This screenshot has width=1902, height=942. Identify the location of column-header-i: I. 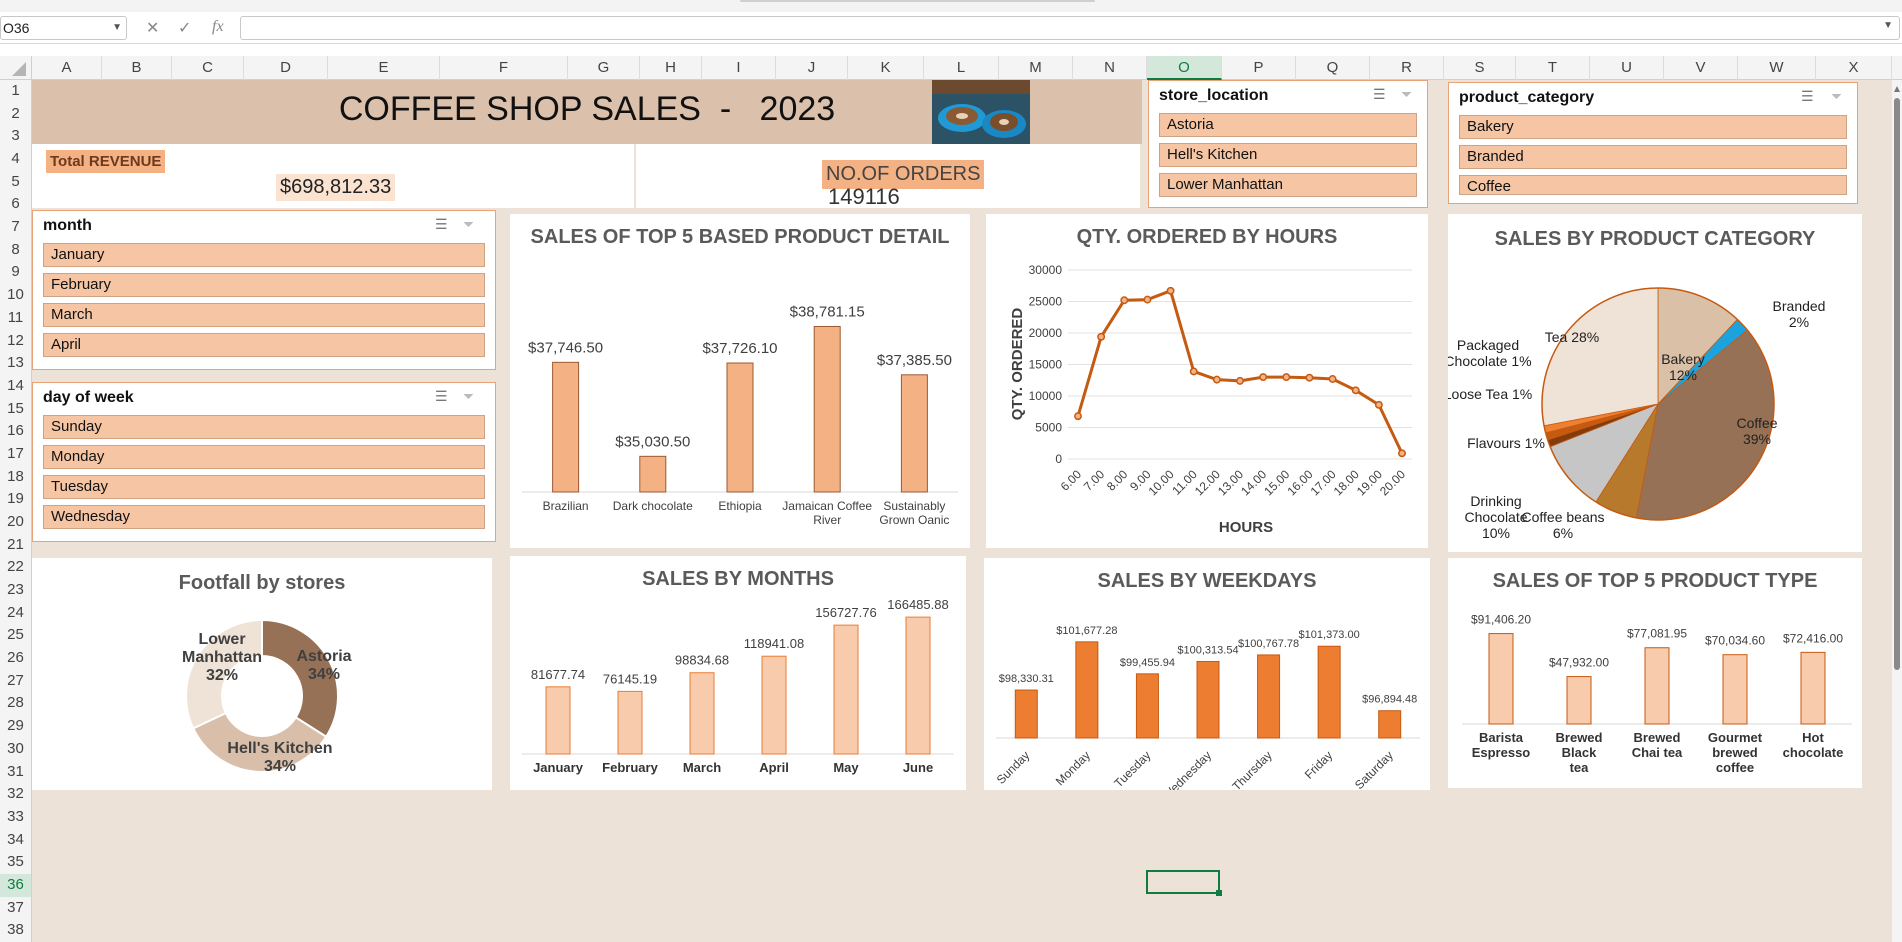
(739, 68).